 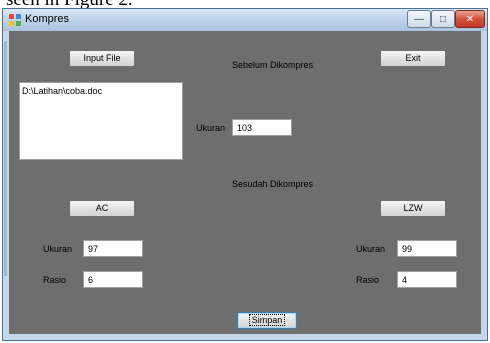 I want to click on app-icon, so click(x=15, y=20).